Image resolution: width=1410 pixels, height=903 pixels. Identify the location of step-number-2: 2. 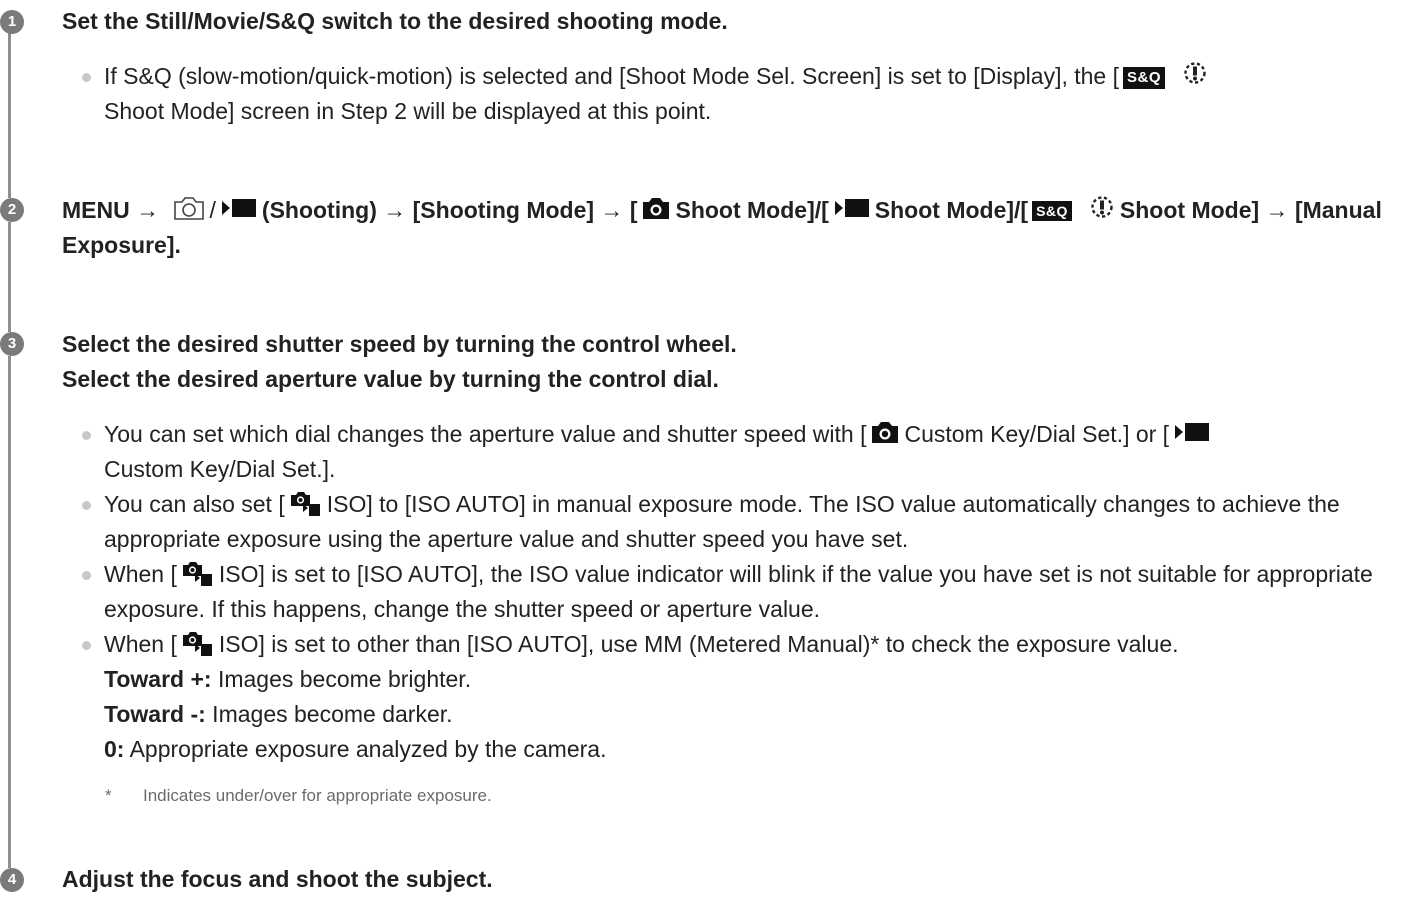
(12, 210).